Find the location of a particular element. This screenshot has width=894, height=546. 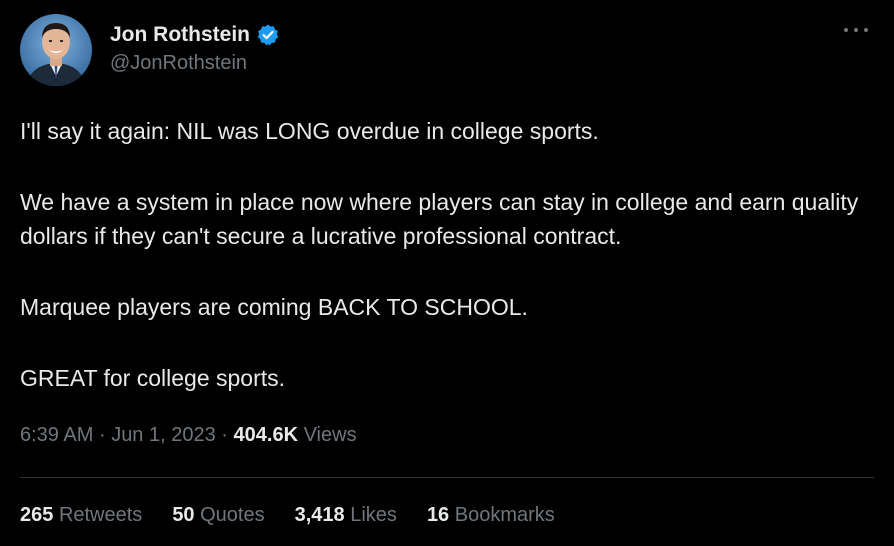

divider is located at coordinates (447, 477).